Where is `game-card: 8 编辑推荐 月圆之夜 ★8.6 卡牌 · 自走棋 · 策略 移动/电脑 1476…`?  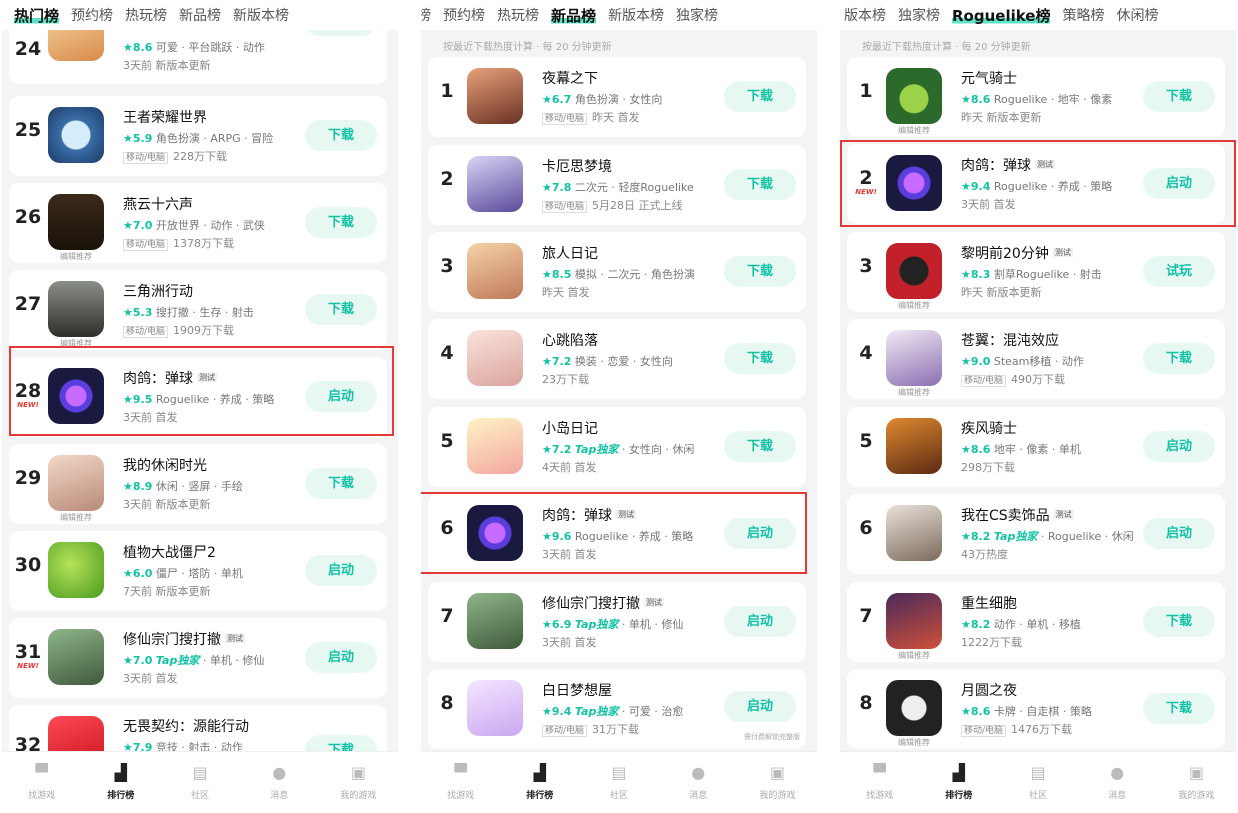
game-card: 8 编辑推荐 月圆之夜 ★8.6 卡牌 · 自走棋 · 策略 移动/电脑 1476… is located at coordinates (1036, 709).